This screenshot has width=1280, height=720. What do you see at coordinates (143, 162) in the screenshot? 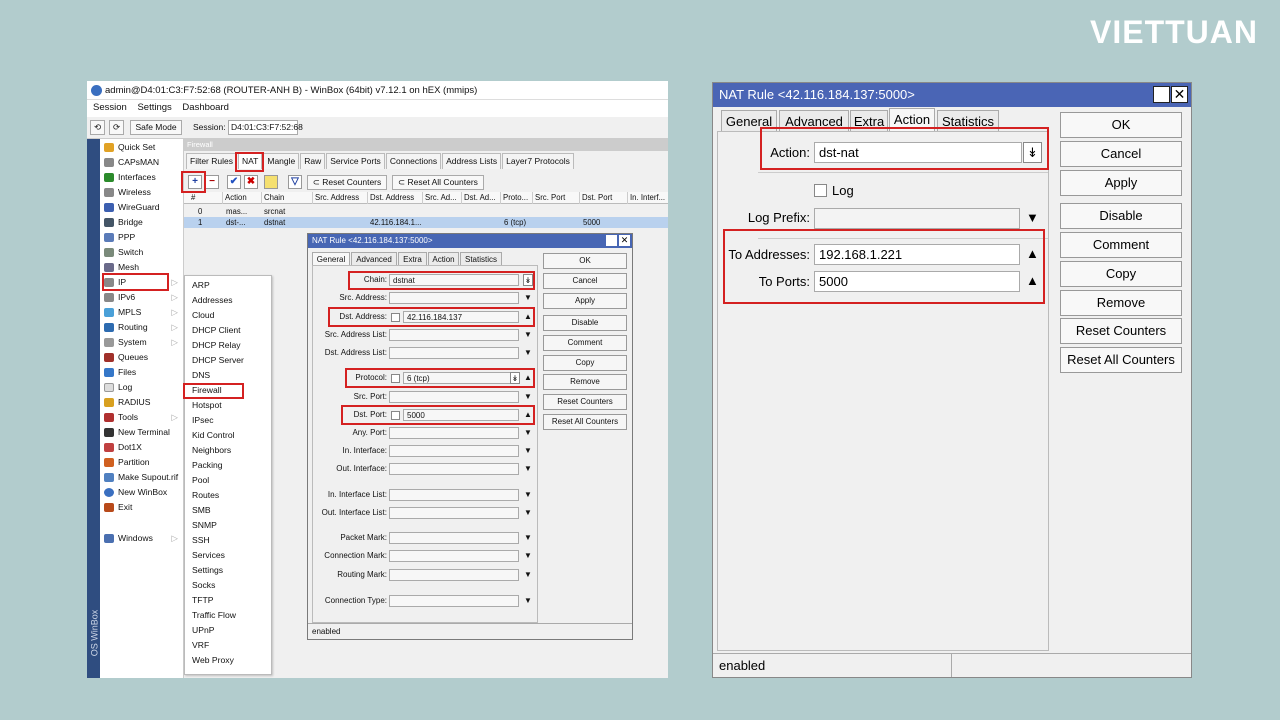
I see `nav-capsman: CAPsMAN` at bounding box center [143, 162].